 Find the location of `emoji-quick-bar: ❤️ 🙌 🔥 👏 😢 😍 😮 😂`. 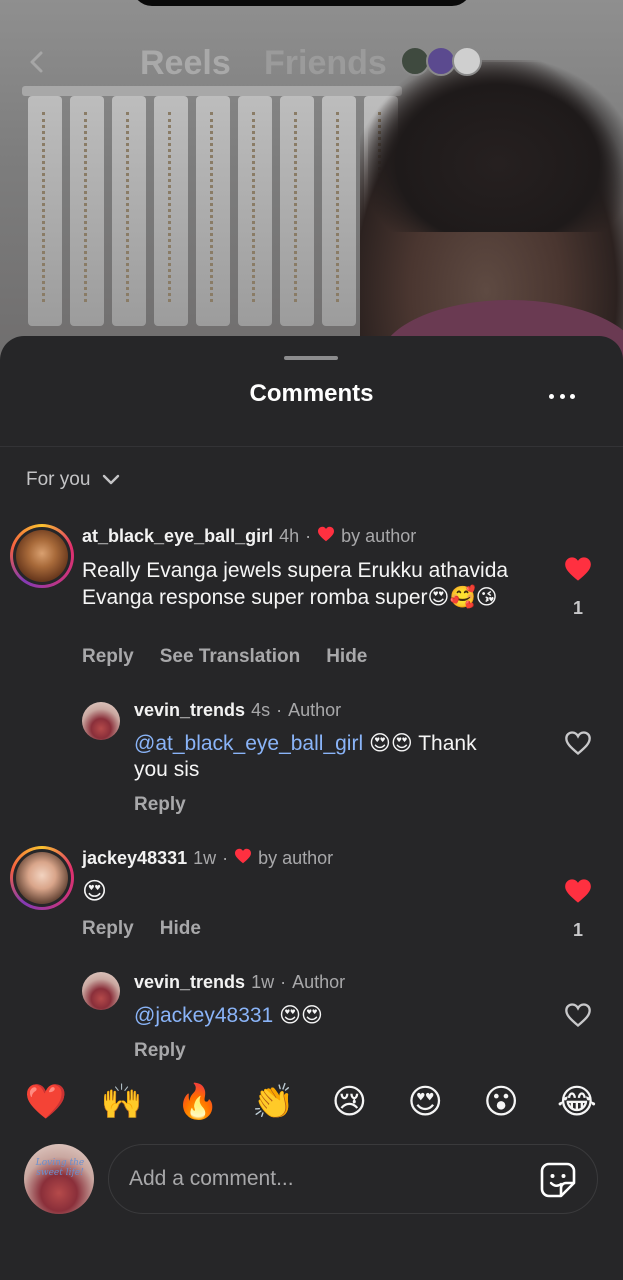

emoji-quick-bar: ❤️ 🙌 🔥 👏 😢 😍 😮 😂 is located at coordinates (311, 1102).